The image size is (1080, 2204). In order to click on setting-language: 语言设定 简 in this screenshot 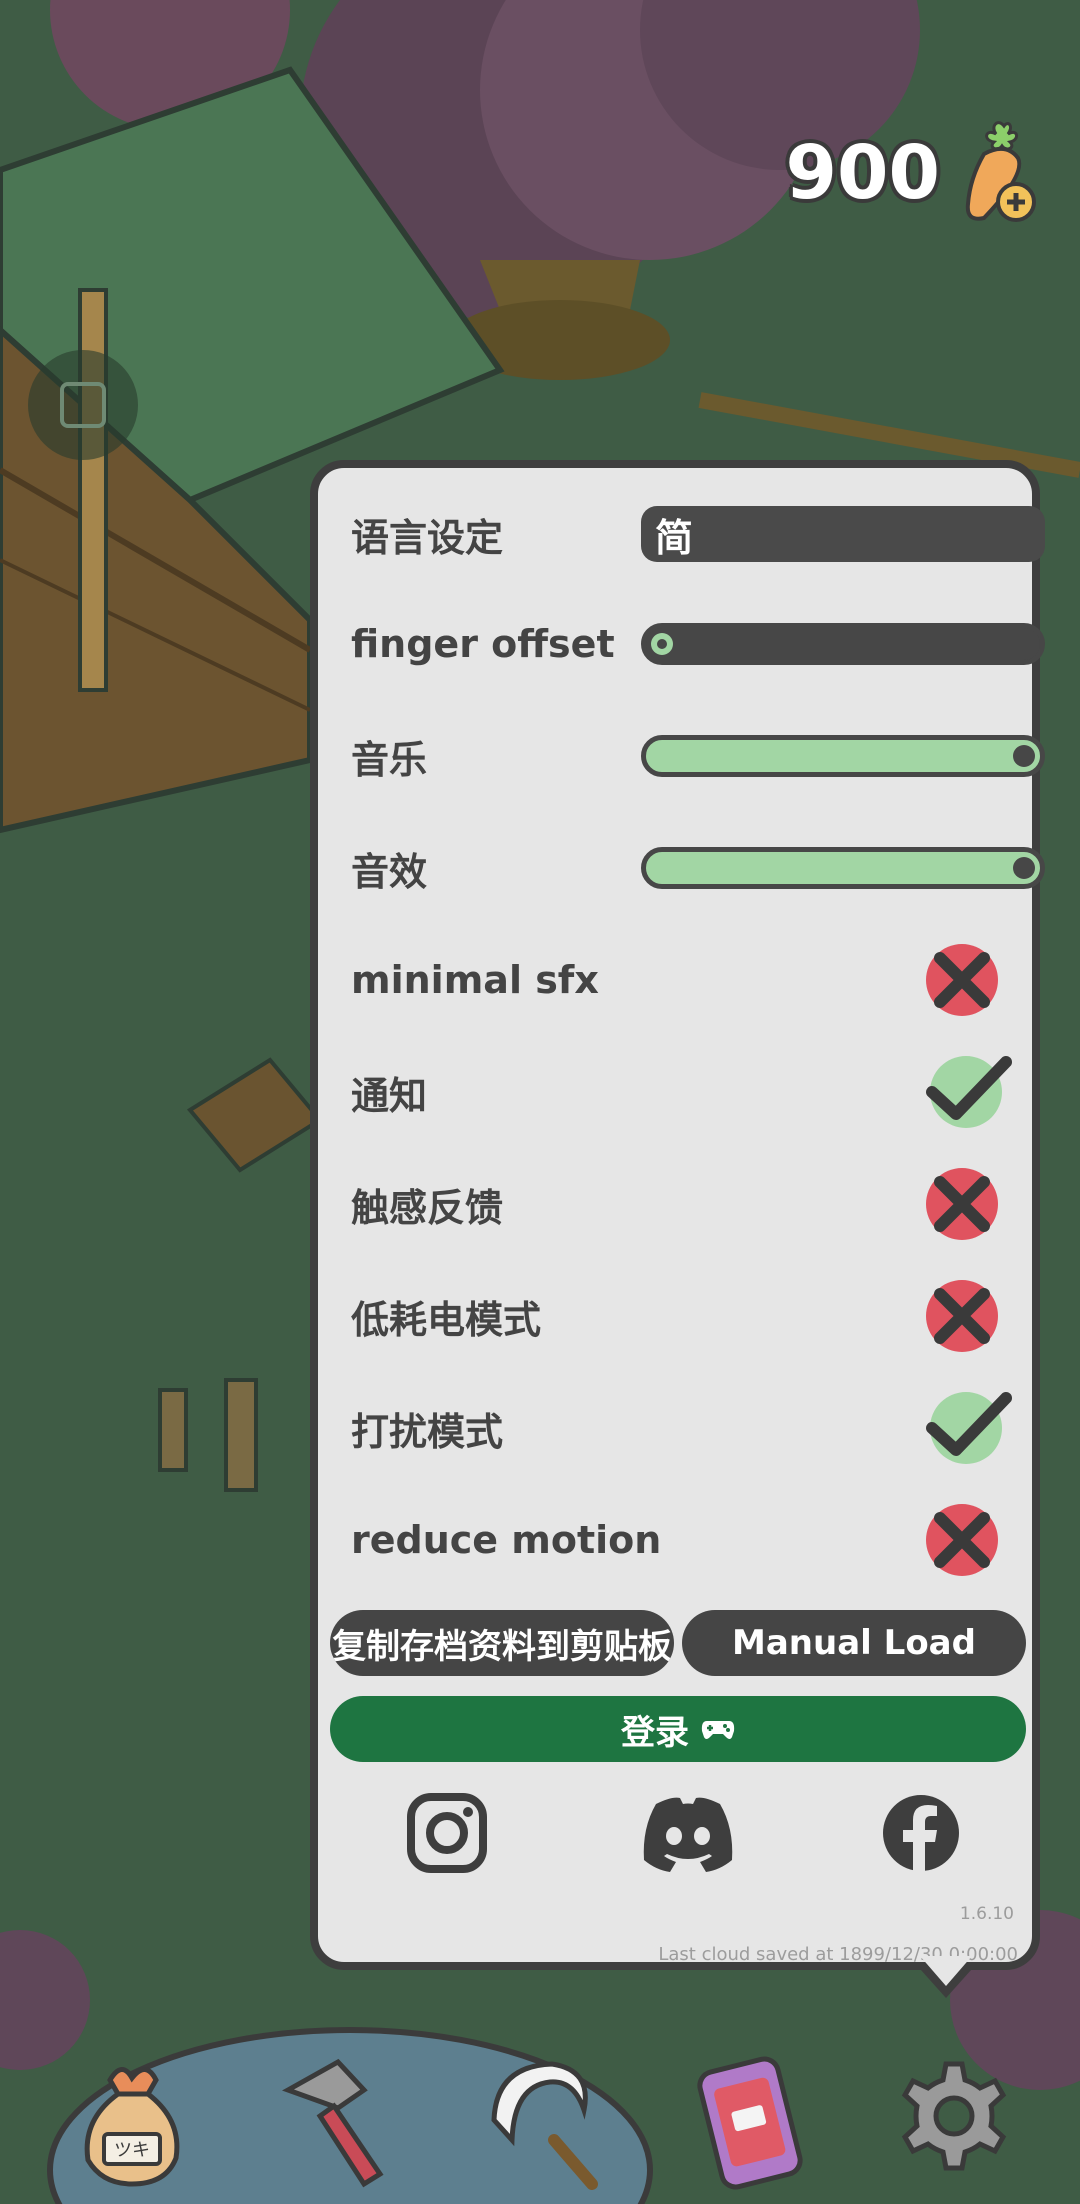, I will do `click(698, 534)`.